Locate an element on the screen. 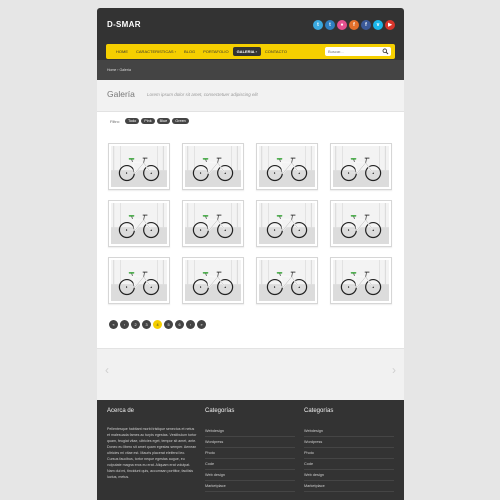 Image resolution: width=500 pixels, height=500 pixels. flickr-icon: f is located at coordinates (354, 25).